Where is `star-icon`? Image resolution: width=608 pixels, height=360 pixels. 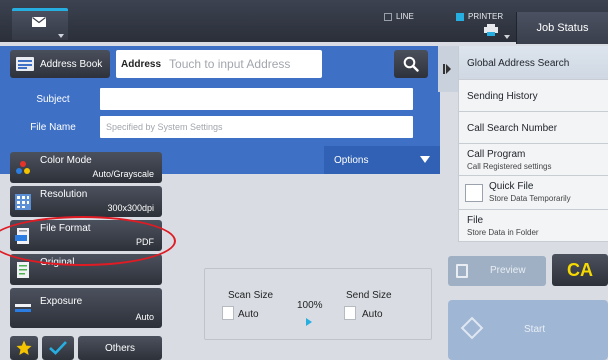 star-icon is located at coordinates (24, 347).